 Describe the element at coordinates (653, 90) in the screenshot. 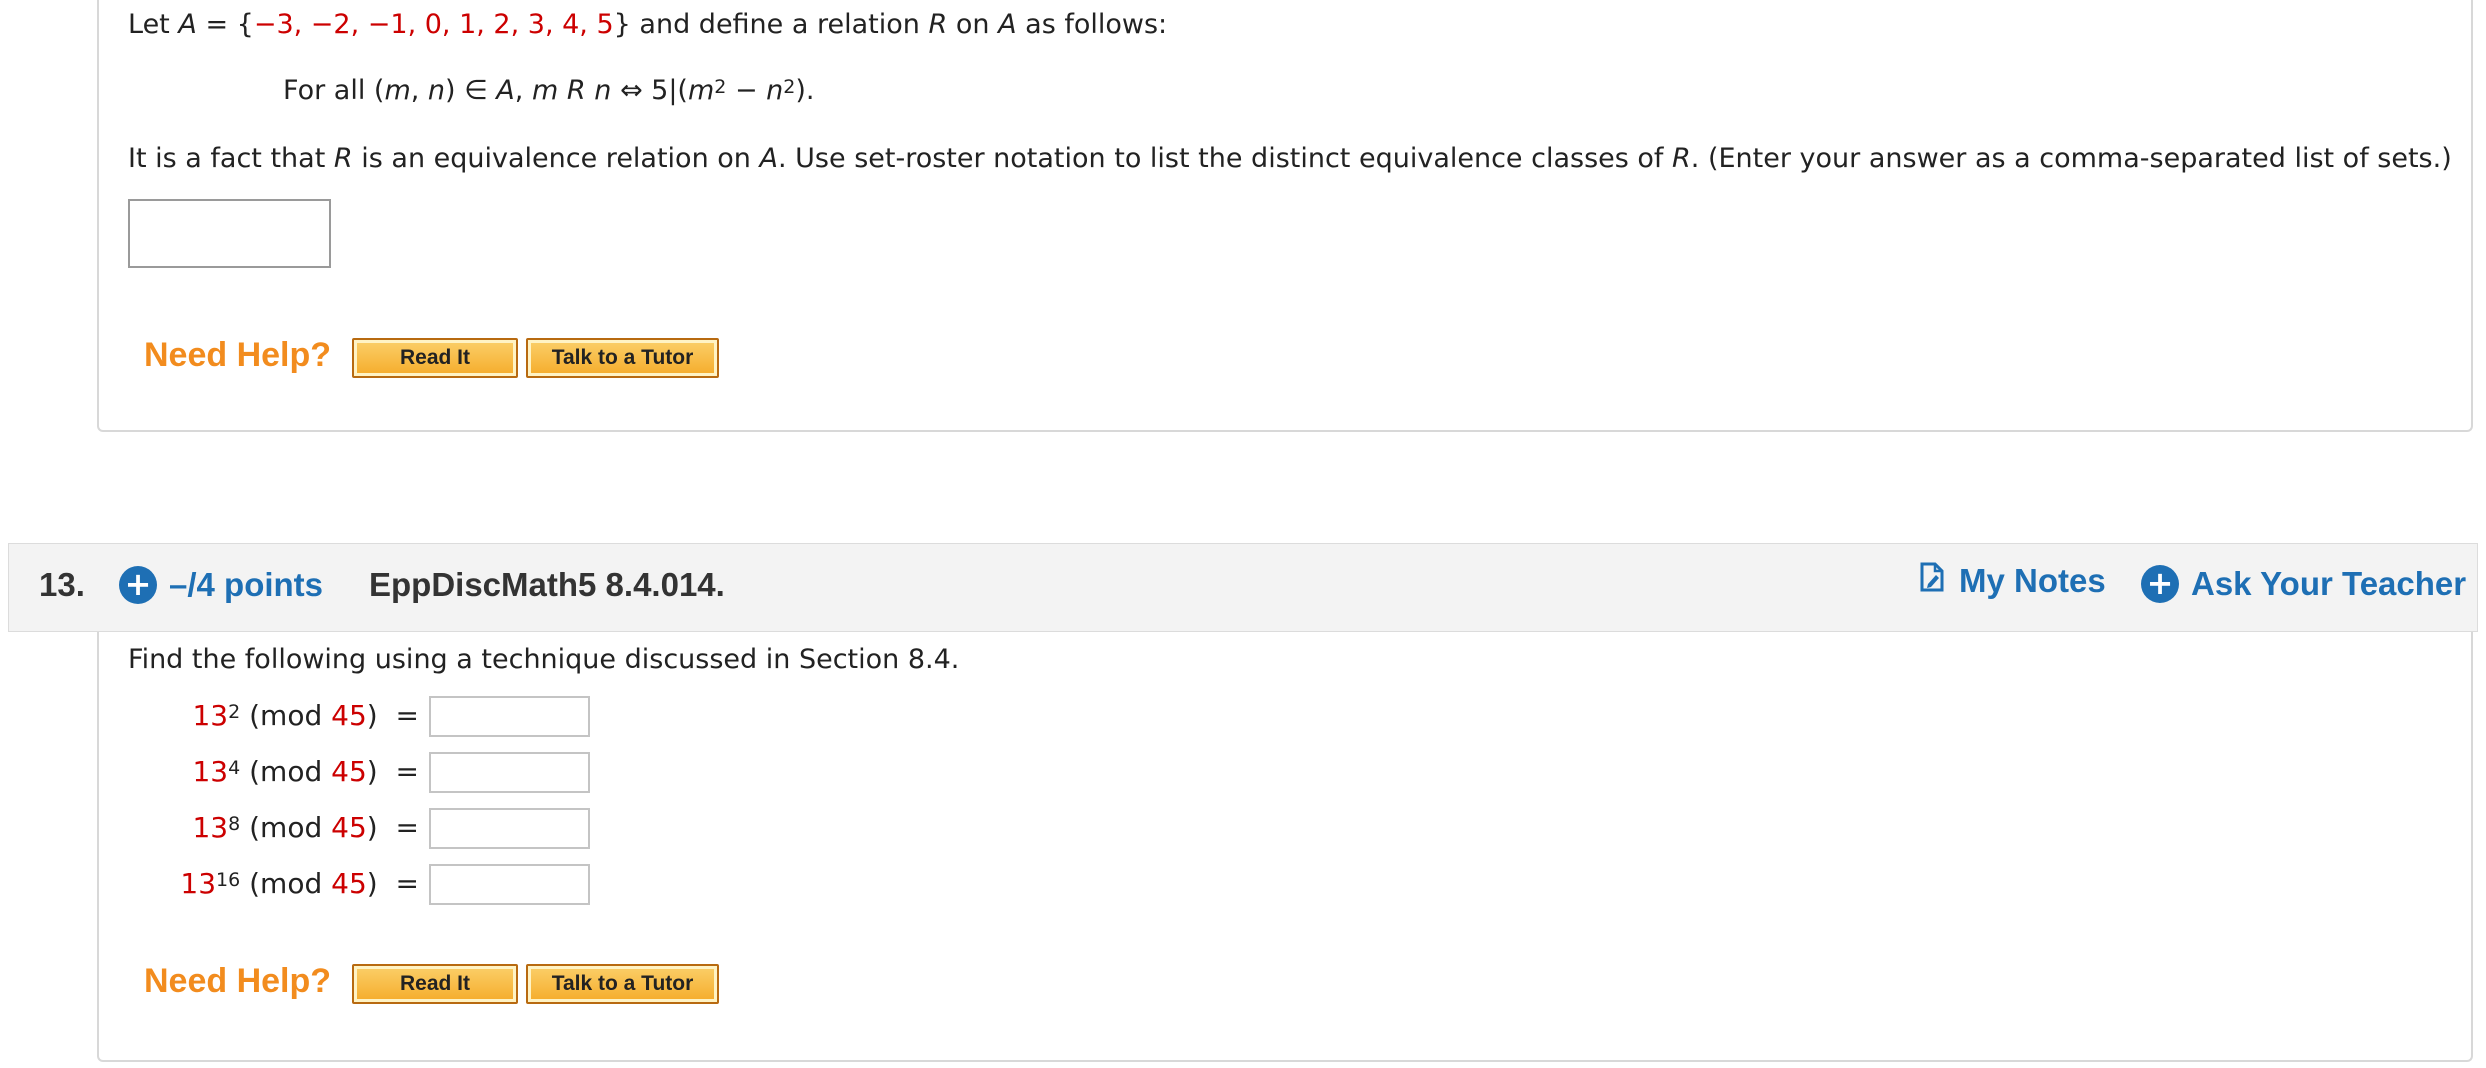

I see `text: ⇔ 5|(` at that location.